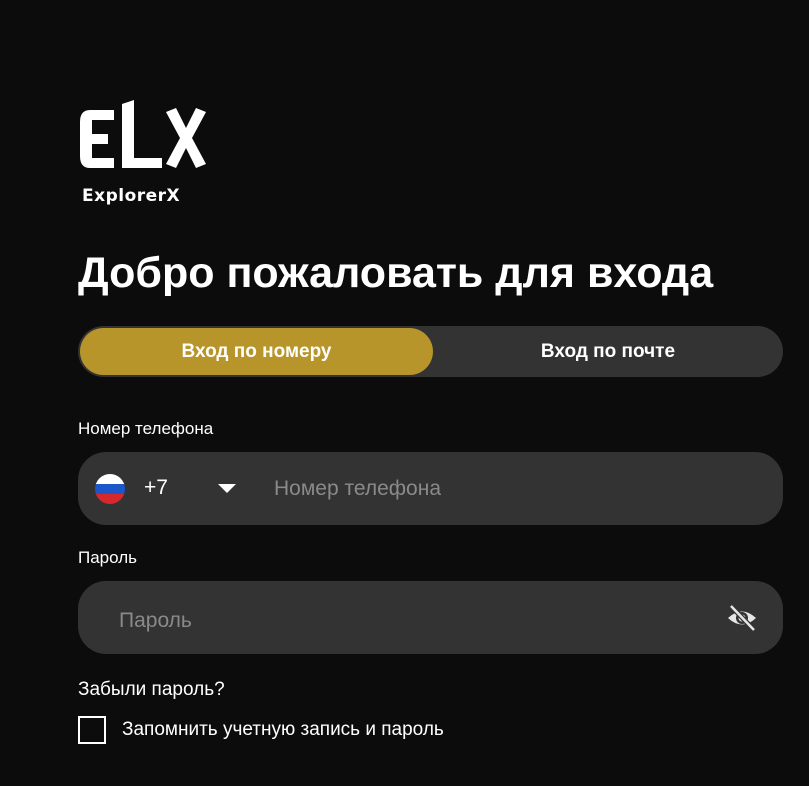 The image size is (809, 786). What do you see at coordinates (131, 196) in the screenshot?
I see `brand-name: ExplorerX` at bounding box center [131, 196].